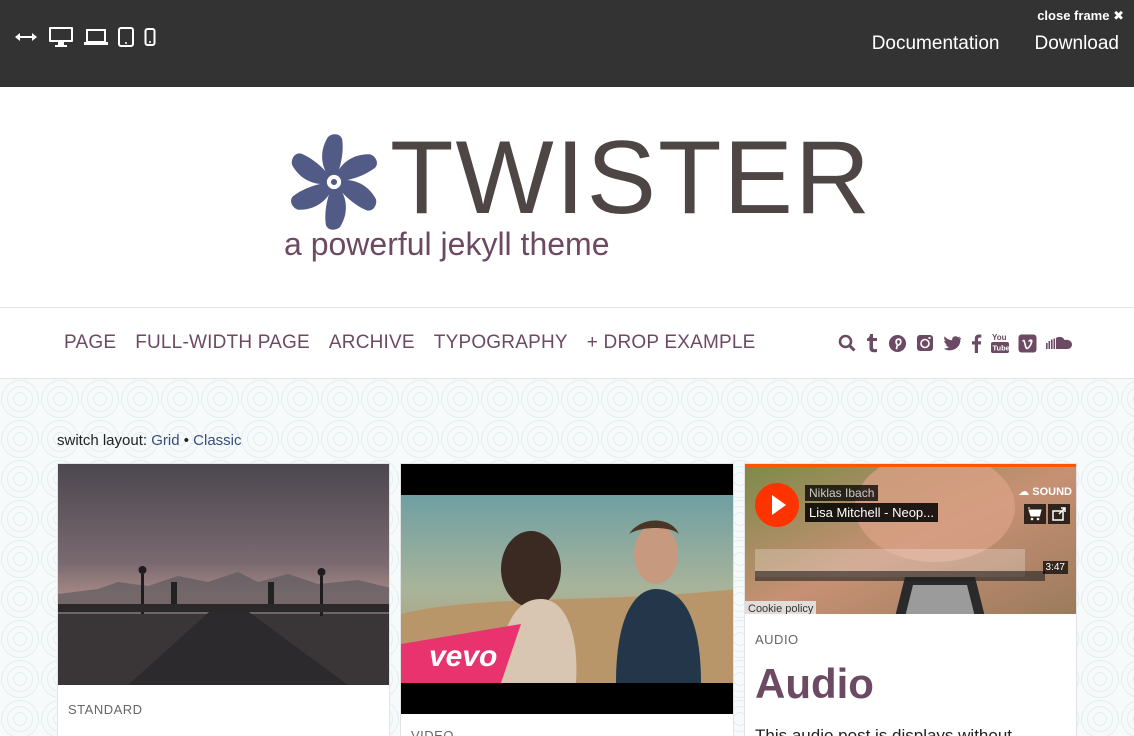 The height and width of the screenshot is (736, 1134). I want to click on post-kind-label: STANDARD, so click(105, 709).